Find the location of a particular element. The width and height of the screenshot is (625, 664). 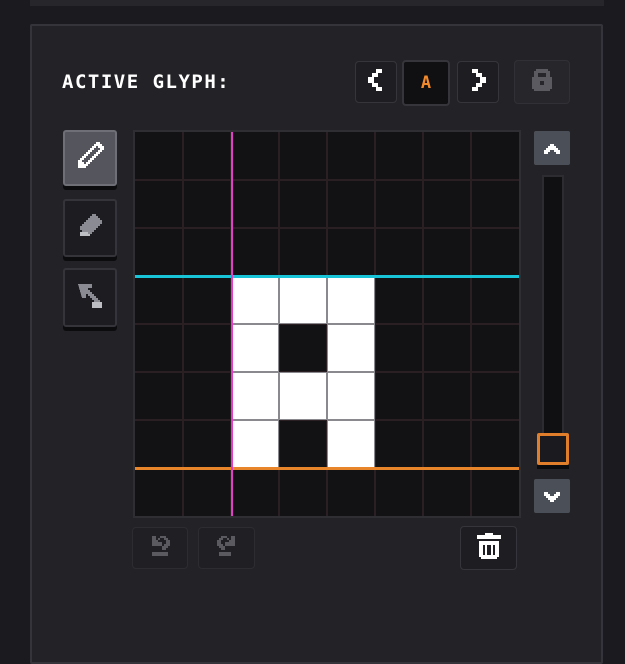

chevron-right-icon is located at coordinates (478, 82).